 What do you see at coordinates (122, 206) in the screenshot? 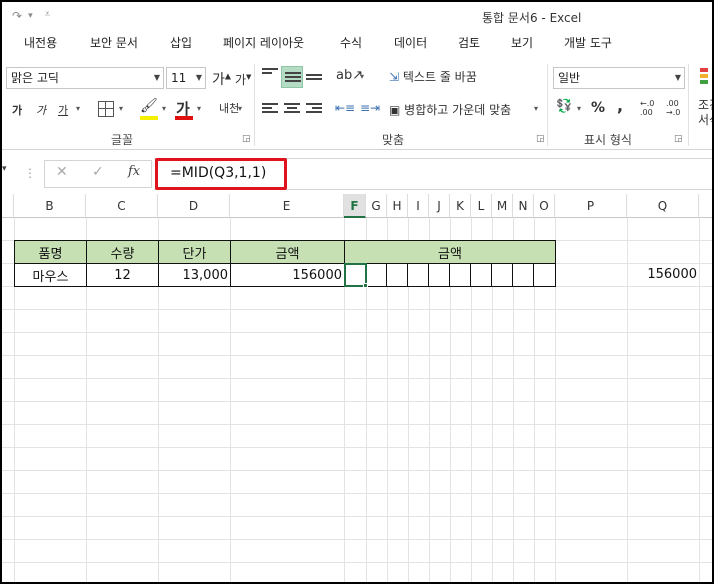
I see `column-header-c: C` at bounding box center [122, 206].